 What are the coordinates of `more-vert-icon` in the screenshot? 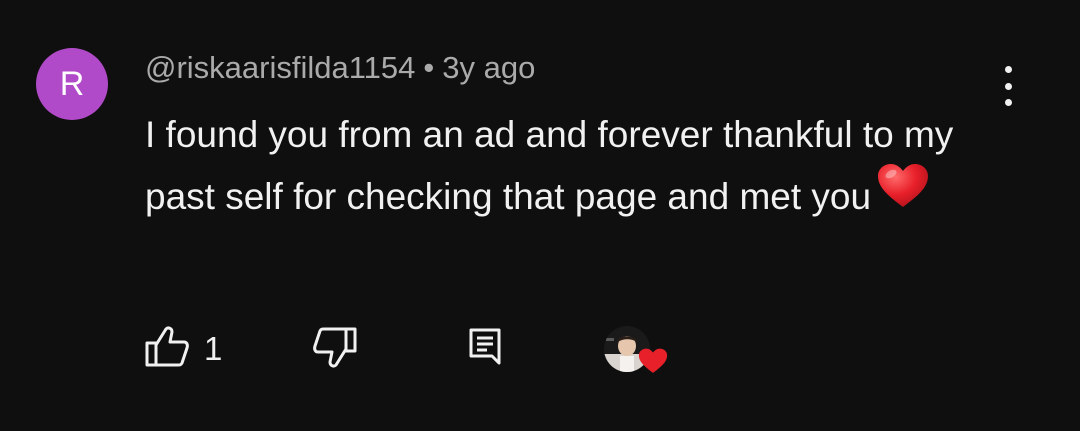 It's located at (1008, 86).